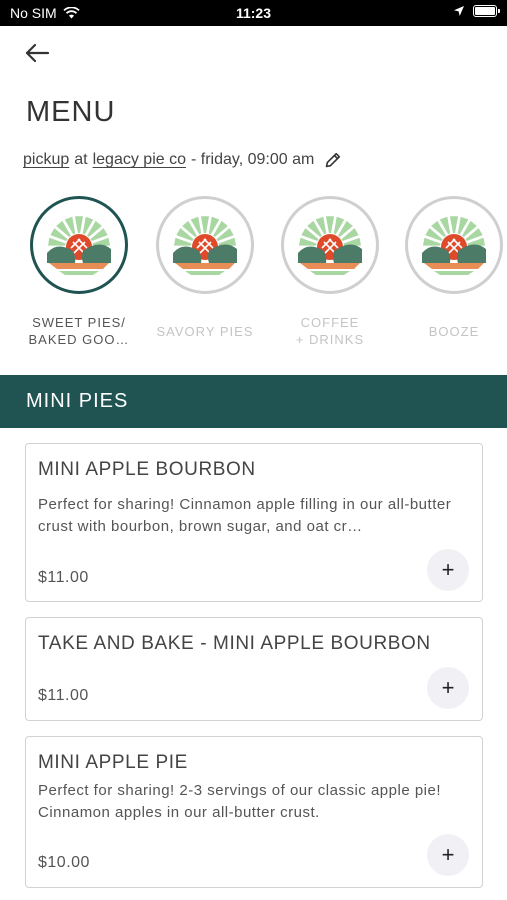  Describe the element at coordinates (454, 331) in the screenshot. I see `category-label-line1: BOOZE` at that location.